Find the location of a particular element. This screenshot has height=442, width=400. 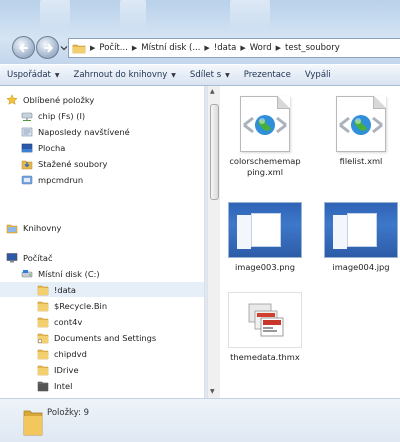

nav-item-chip: chip (Fs) (I) is located at coordinates (102, 115).